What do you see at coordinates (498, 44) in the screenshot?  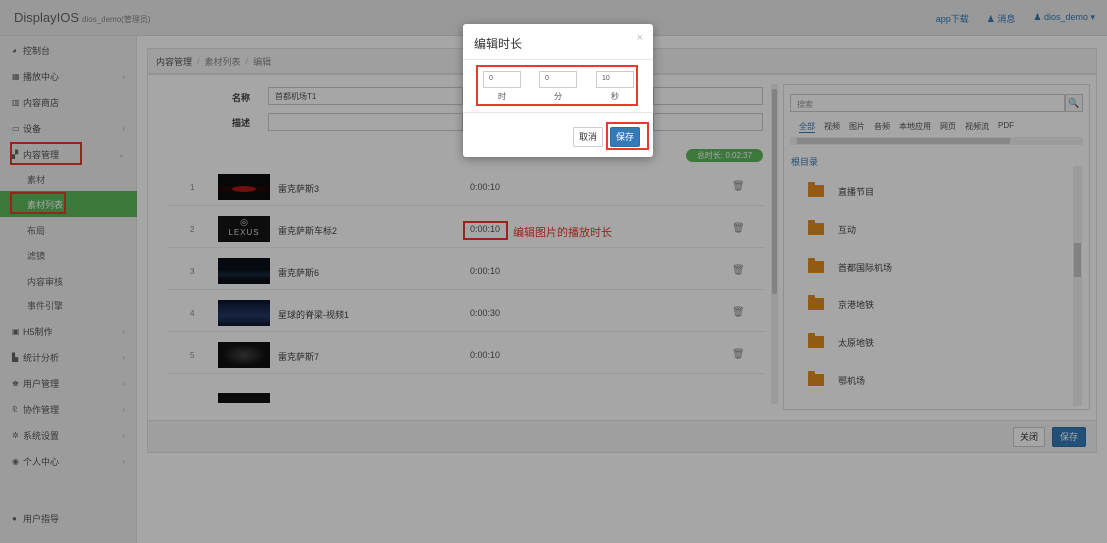 I see `modal-title: 编辑时长` at bounding box center [498, 44].